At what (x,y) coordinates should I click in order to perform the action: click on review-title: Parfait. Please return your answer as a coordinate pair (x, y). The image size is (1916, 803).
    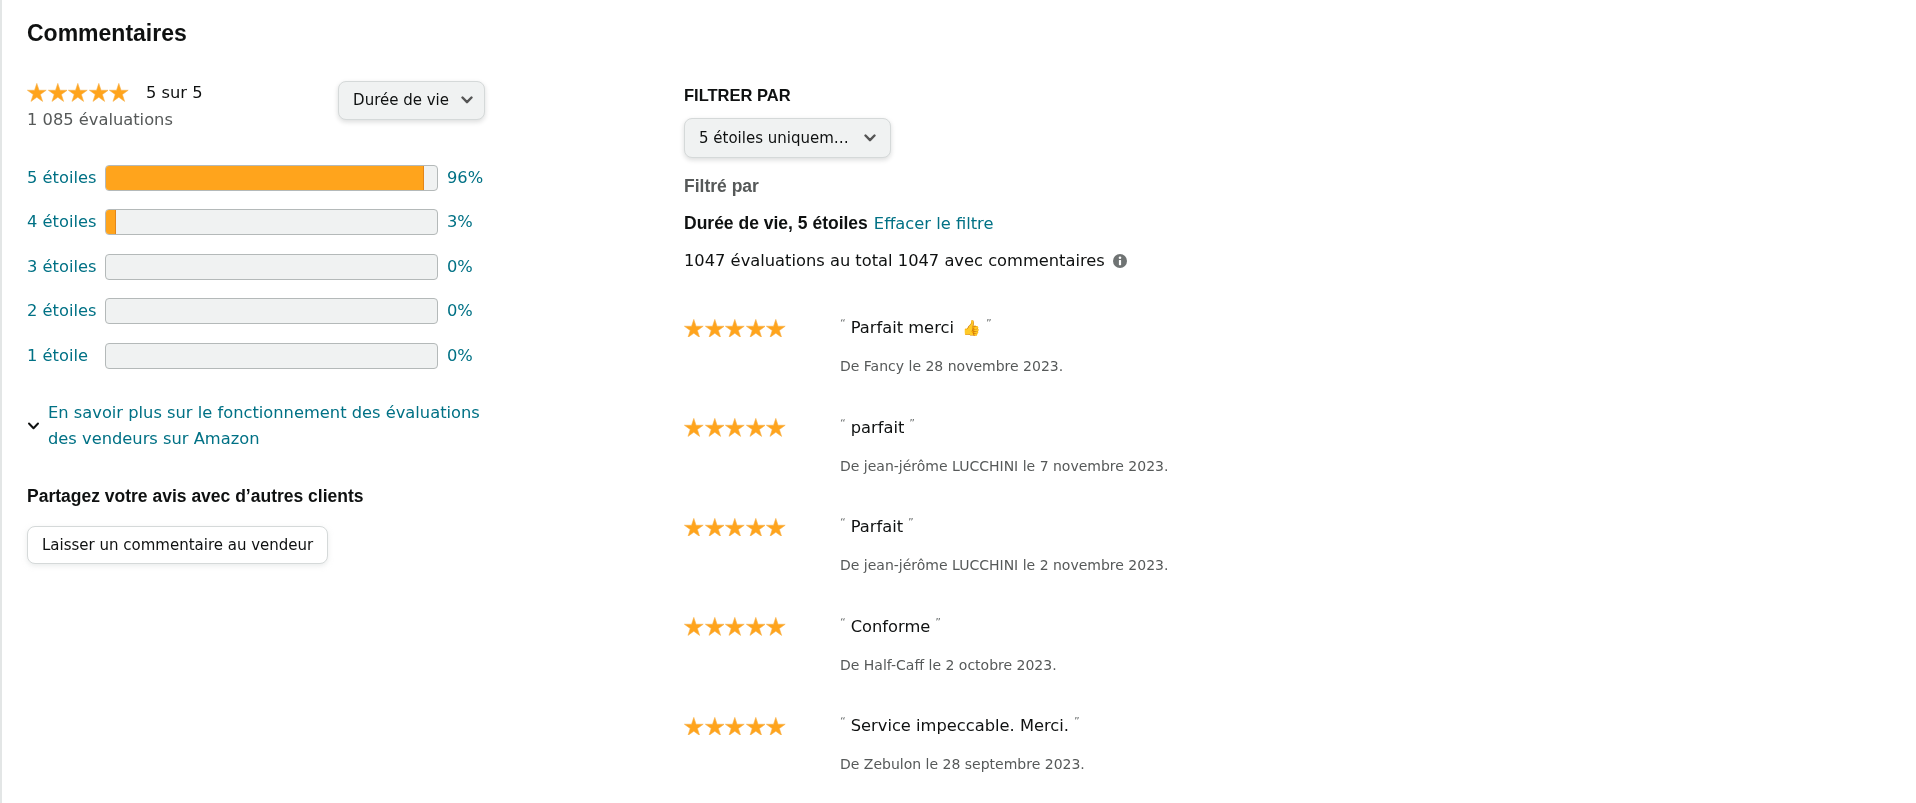
    Looking at the image, I should click on (877, 527).